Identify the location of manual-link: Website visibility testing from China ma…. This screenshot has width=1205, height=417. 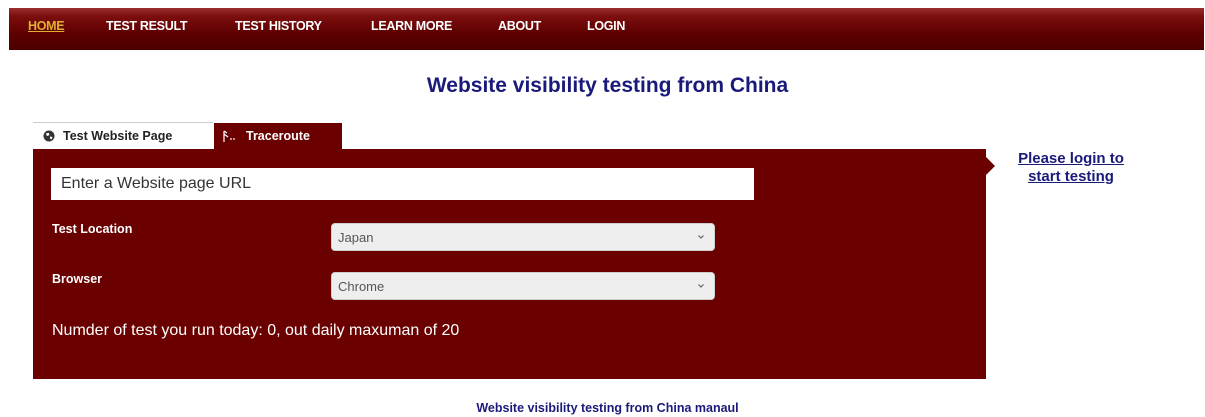
(602, 408).